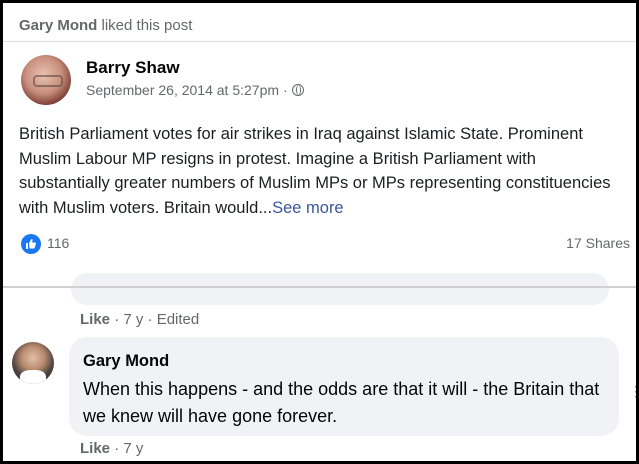  Describe the element at coordinates (182, 90) in the screenshot. I see `post-timestamp: September 26, 2014 at 5:27pm` at that location.